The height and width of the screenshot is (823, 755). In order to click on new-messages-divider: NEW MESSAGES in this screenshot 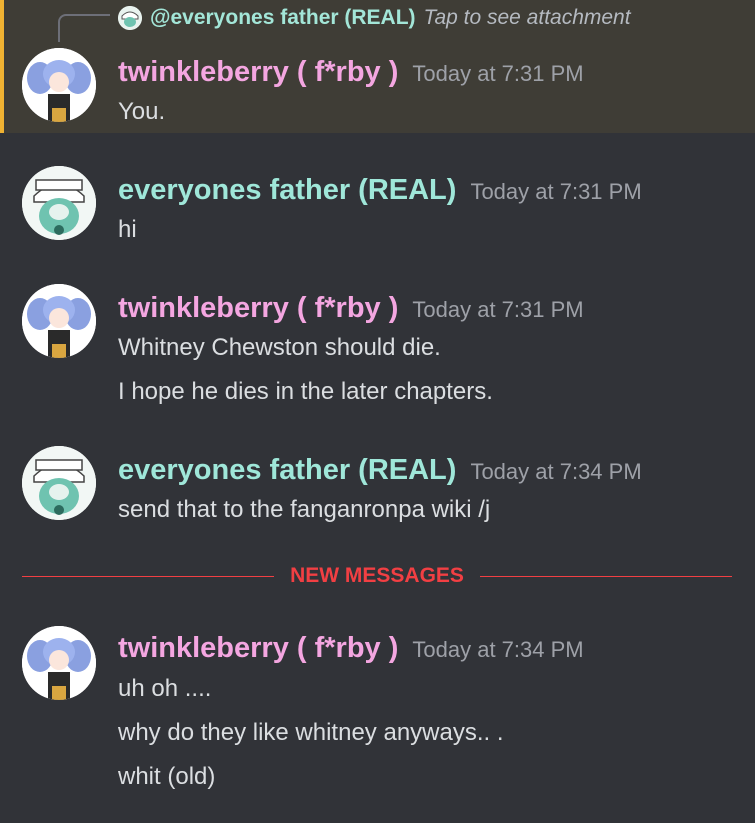, I will do `click(377, 577)`.